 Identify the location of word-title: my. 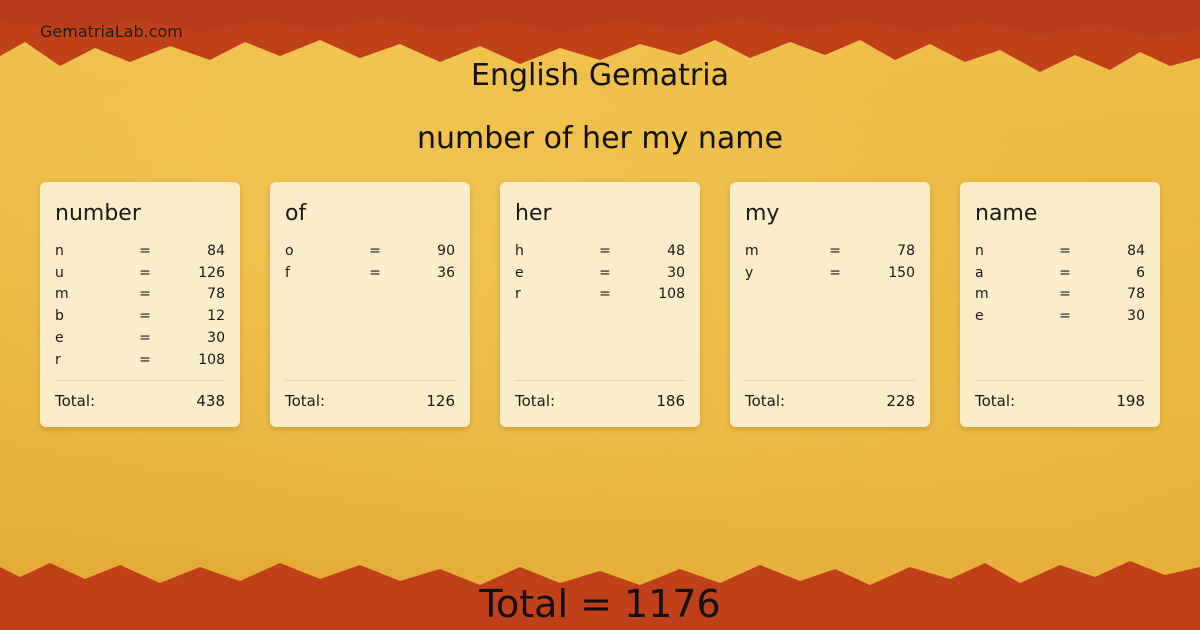
(762, 213).